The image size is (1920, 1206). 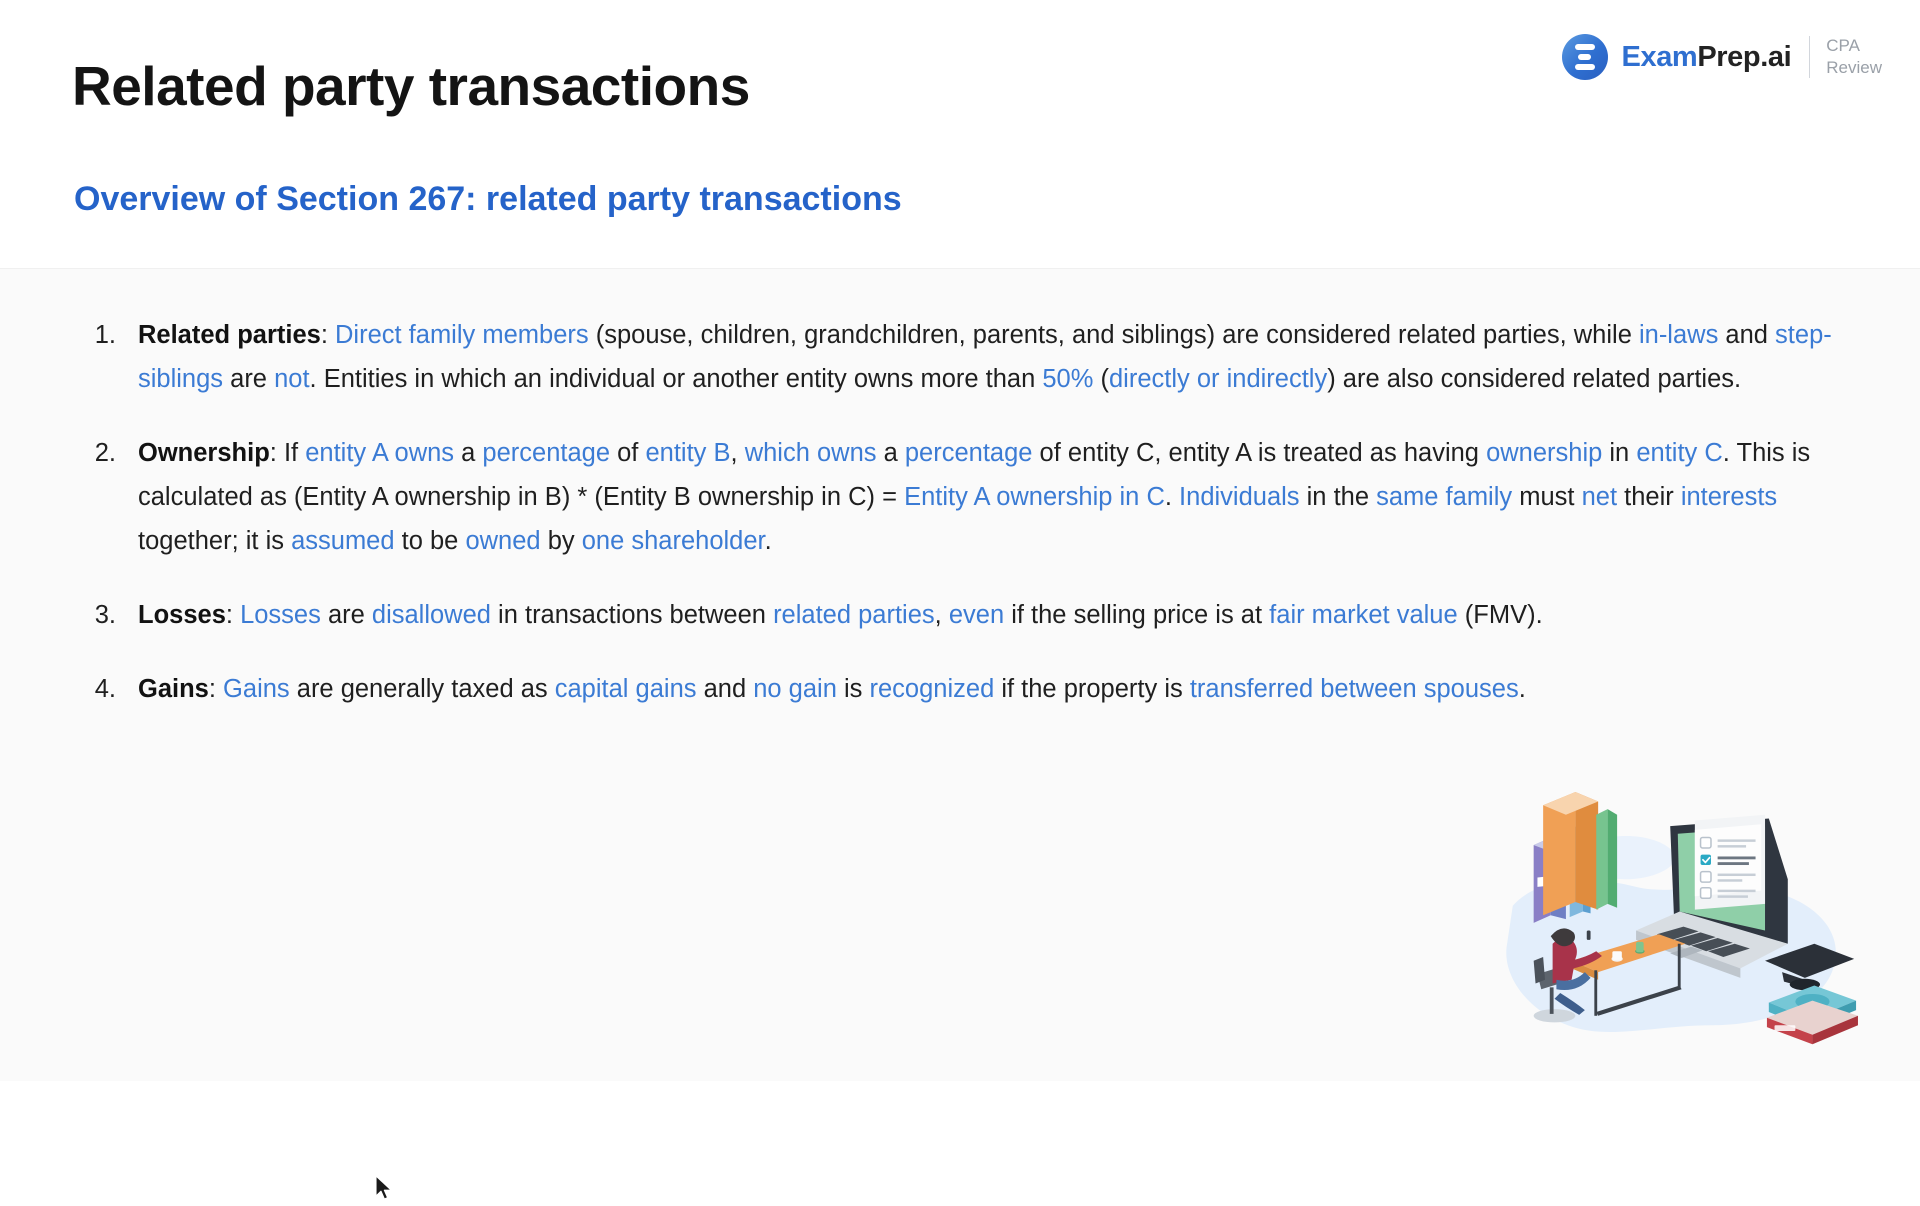 I want to click on list-item-number: 4., so click(x=105, y=689).